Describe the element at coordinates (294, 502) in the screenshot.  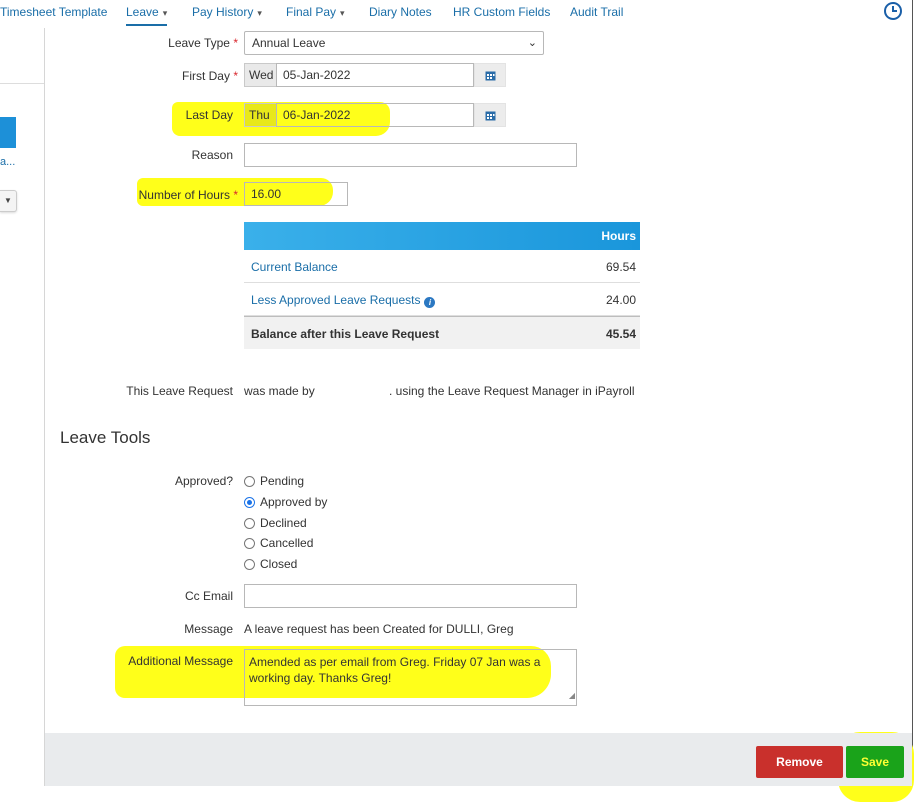
I see `radio-label: Approved by` at that location.